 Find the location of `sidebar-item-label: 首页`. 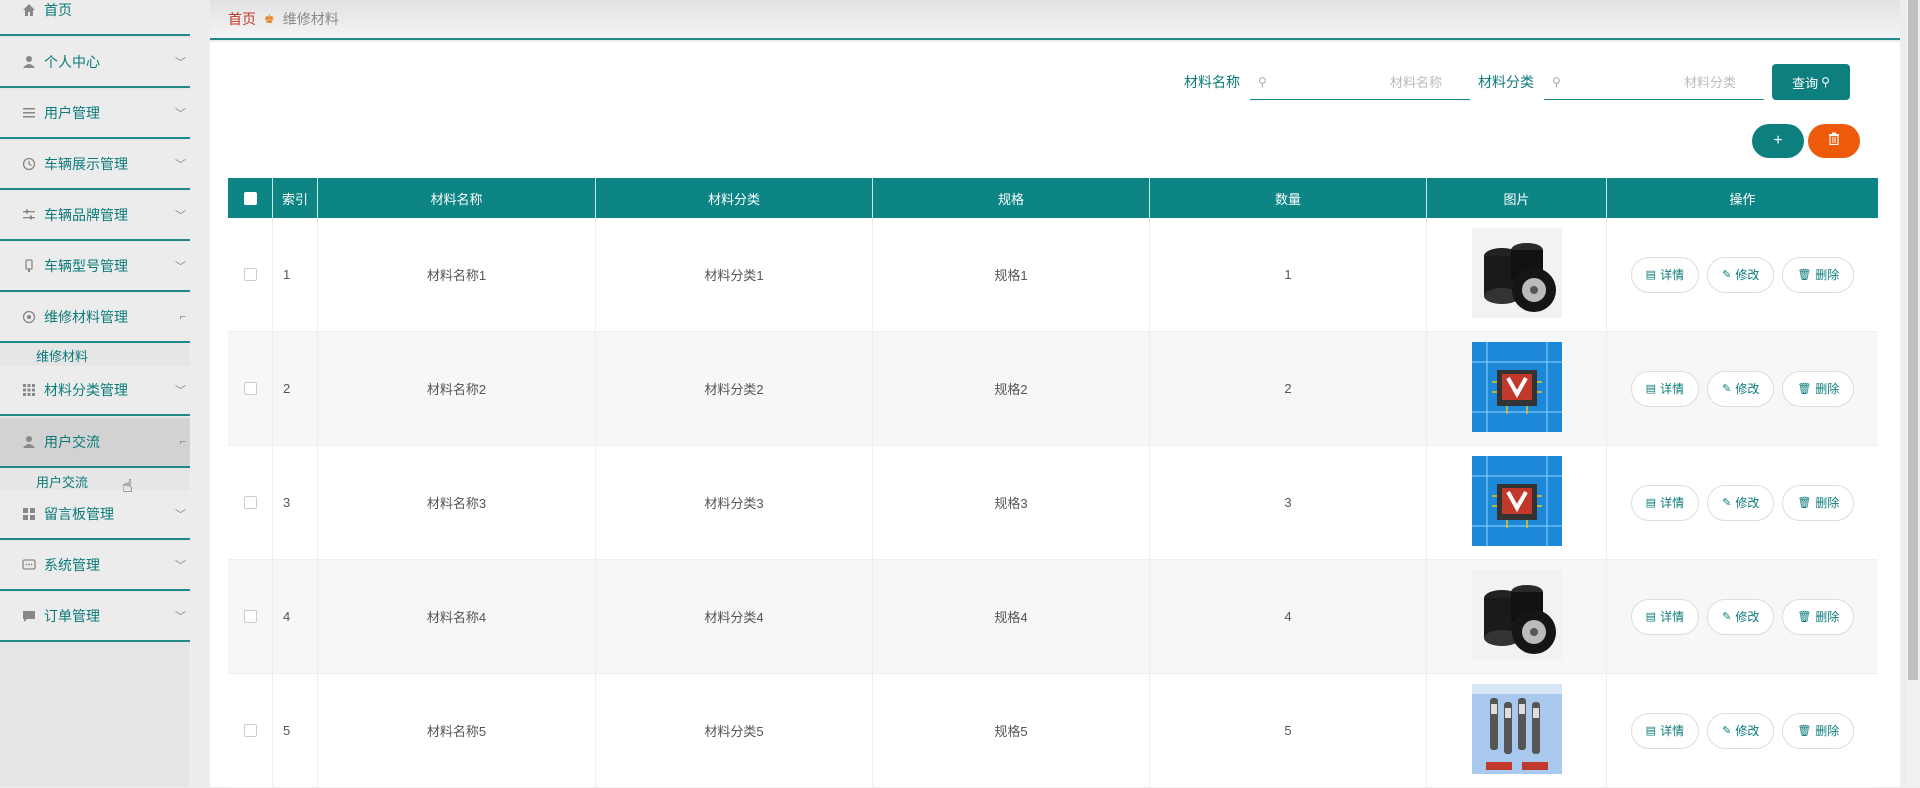

sidebar-item-label: 首页 is located at coordinates (58, 10).